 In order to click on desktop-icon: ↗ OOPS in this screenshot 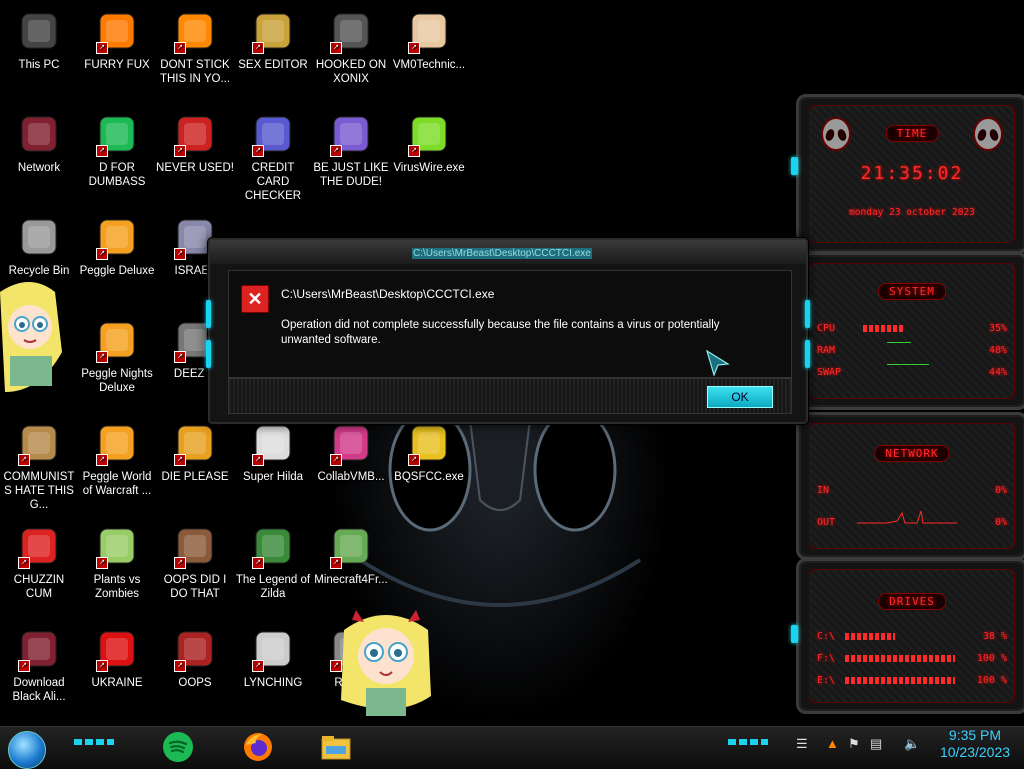, I will do `click(195, 654)`.